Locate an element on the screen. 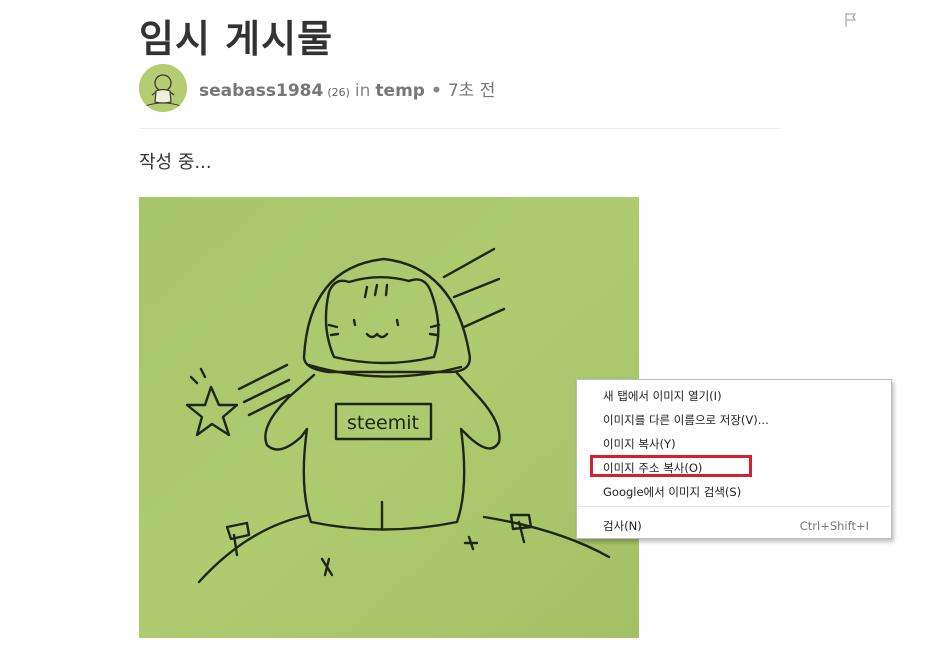 This screenshot has width=945, height=657. divider is located at coordinates (459, 128).